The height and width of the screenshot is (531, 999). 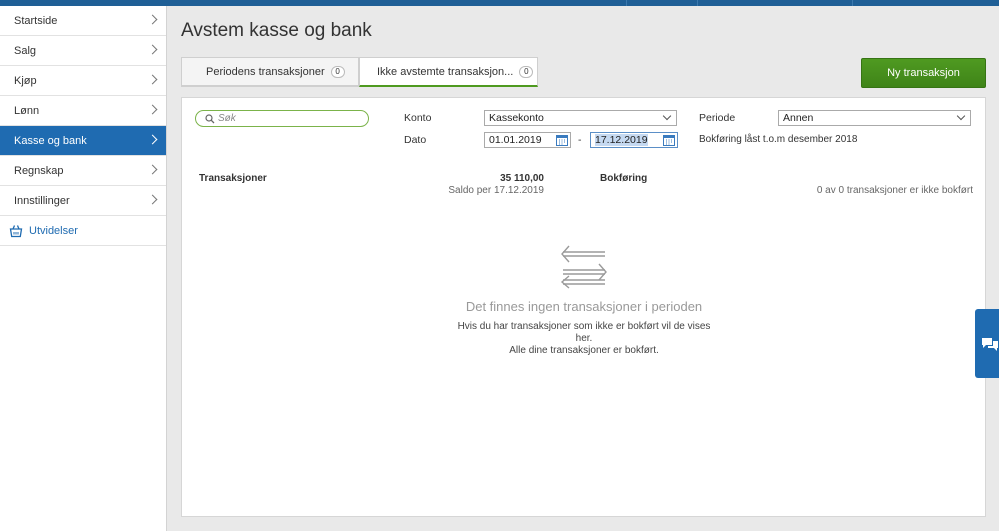 What do you see at coordinates (621, 140) in the screenshot?
I see `date-to-value: 17.12.2019` at bounding box center [621, 140].